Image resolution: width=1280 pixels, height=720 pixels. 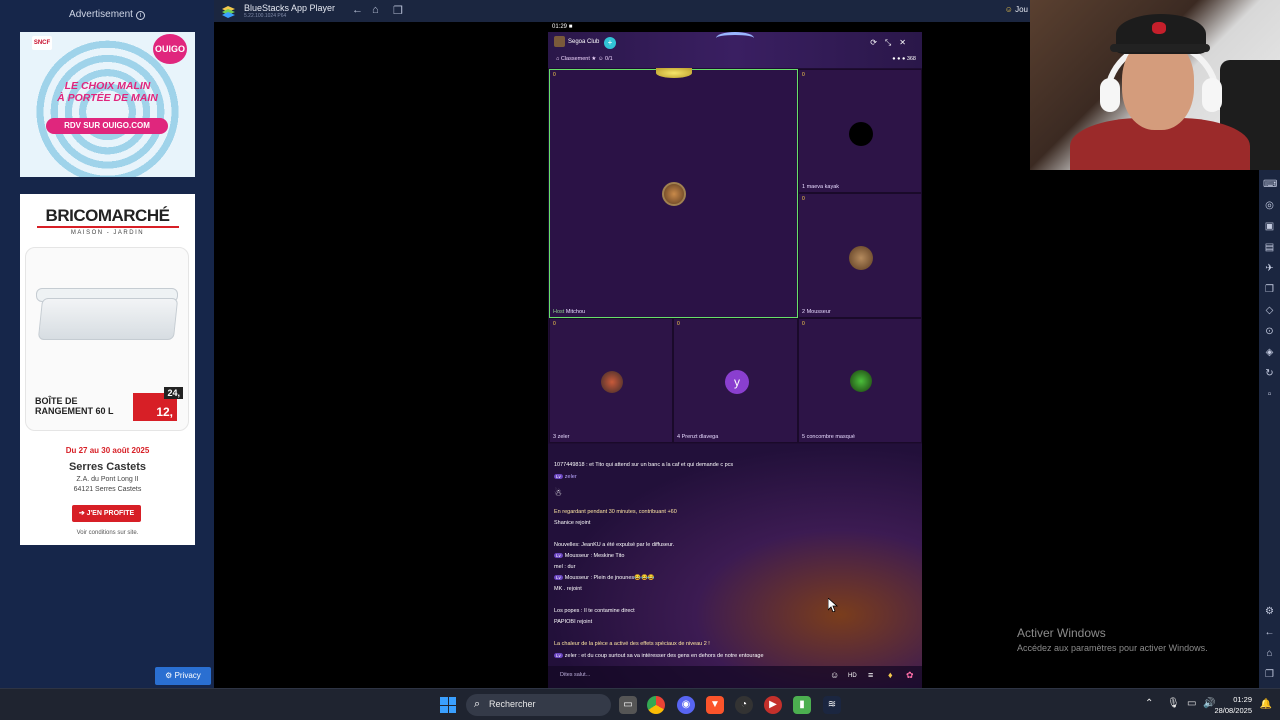 I want to click on seat-tile-5: 0 5 concombre masqué, so click(x=860, y=380).